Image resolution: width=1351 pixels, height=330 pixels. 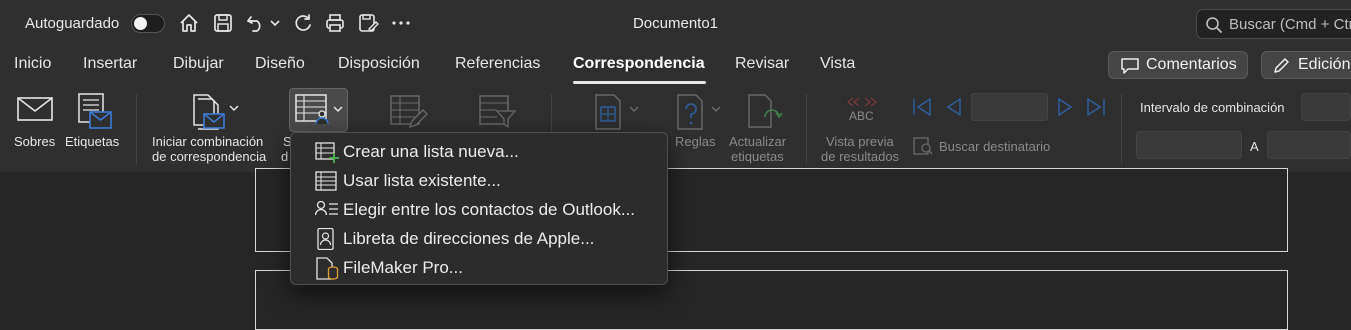 I want to click on abc-label: ABC, so click(x=861, y=116).